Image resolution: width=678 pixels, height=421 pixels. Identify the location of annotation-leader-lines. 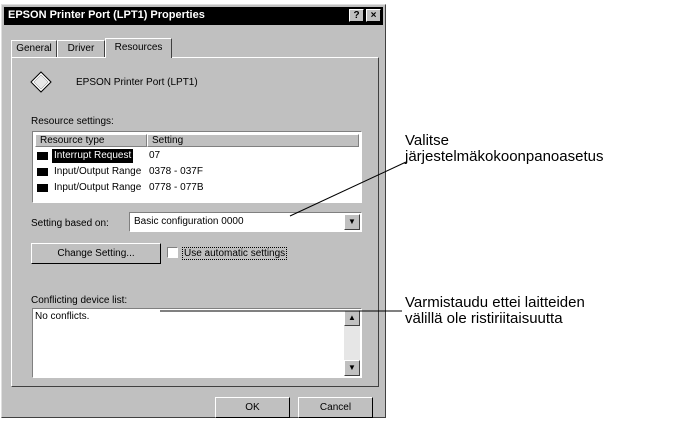
(283, 236).